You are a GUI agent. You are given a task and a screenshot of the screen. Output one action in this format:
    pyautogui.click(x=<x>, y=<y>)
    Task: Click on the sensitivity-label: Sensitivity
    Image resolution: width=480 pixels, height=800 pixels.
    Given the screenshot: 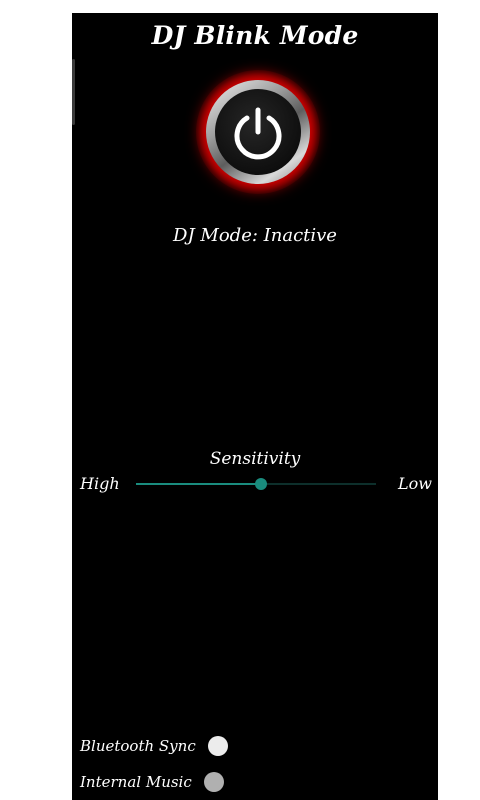 What is the action you would take?
    pyautogui.click(x=255, y=459)
    